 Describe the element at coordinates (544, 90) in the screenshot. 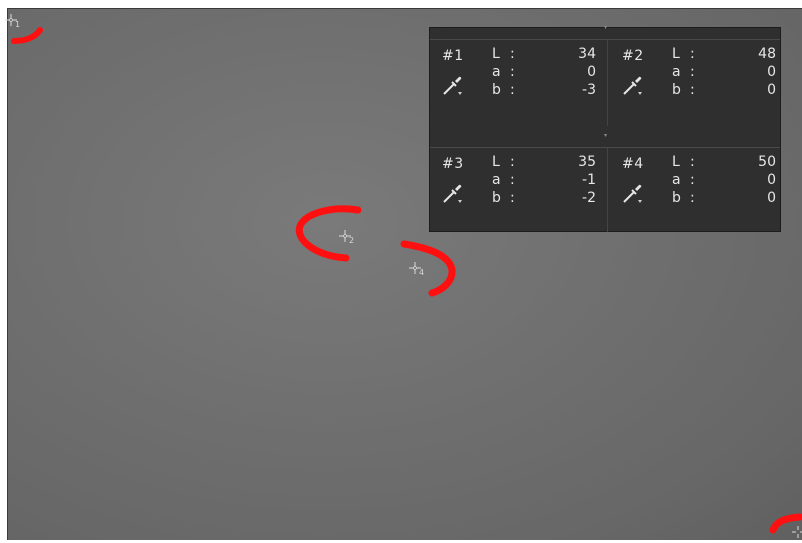

I see `readout-row-b: b : -3` at that location.